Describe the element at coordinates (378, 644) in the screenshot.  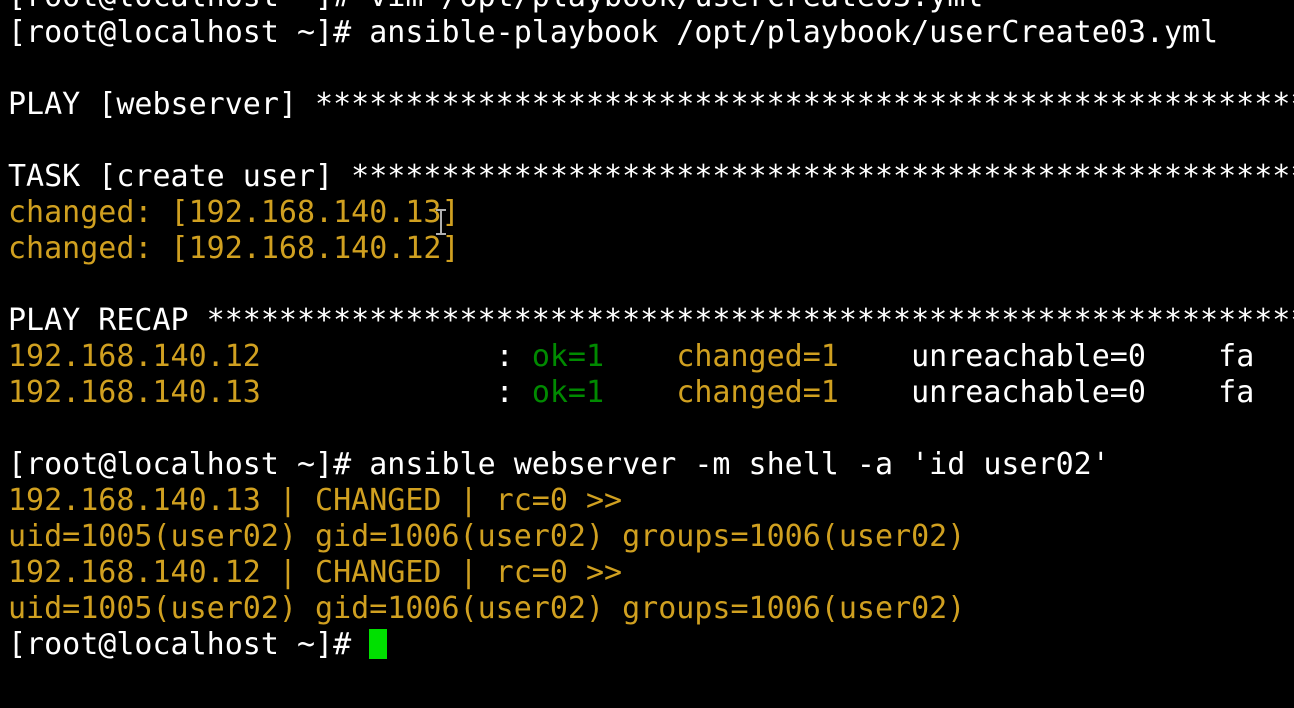
I see `terminal-cursor` at that location.